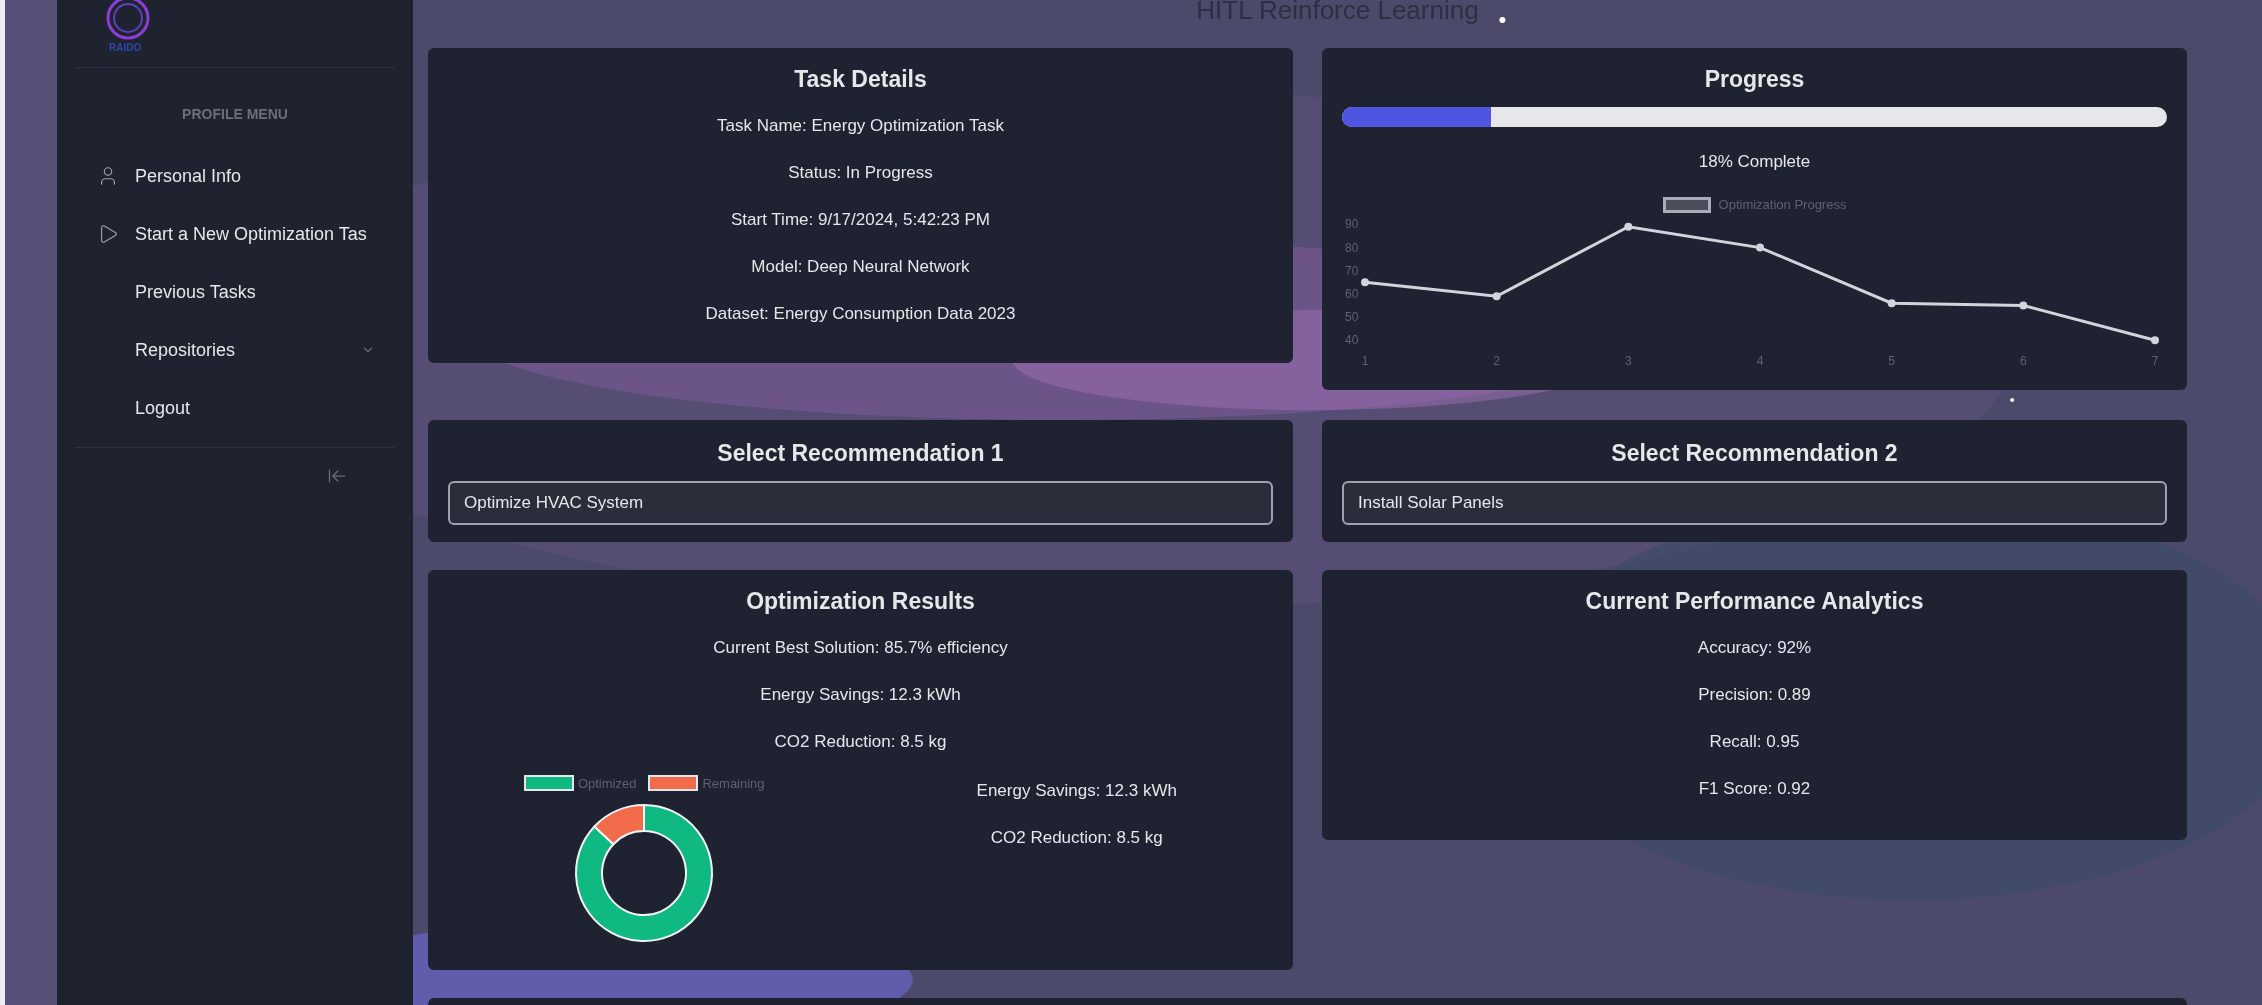  Describe the element at coordinates (235, 350) in the screenshot. I see `menu-item: Repositories` at that location.